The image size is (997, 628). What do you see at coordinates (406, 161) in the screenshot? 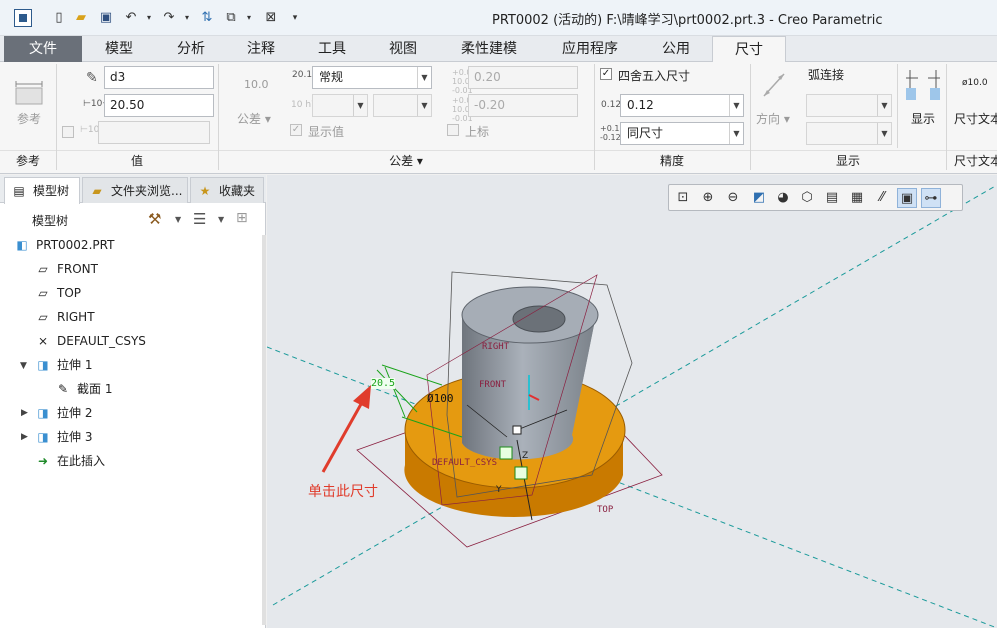
I see `tolerance-group-label: 公差 ▾` at bounding box center [406, 161].